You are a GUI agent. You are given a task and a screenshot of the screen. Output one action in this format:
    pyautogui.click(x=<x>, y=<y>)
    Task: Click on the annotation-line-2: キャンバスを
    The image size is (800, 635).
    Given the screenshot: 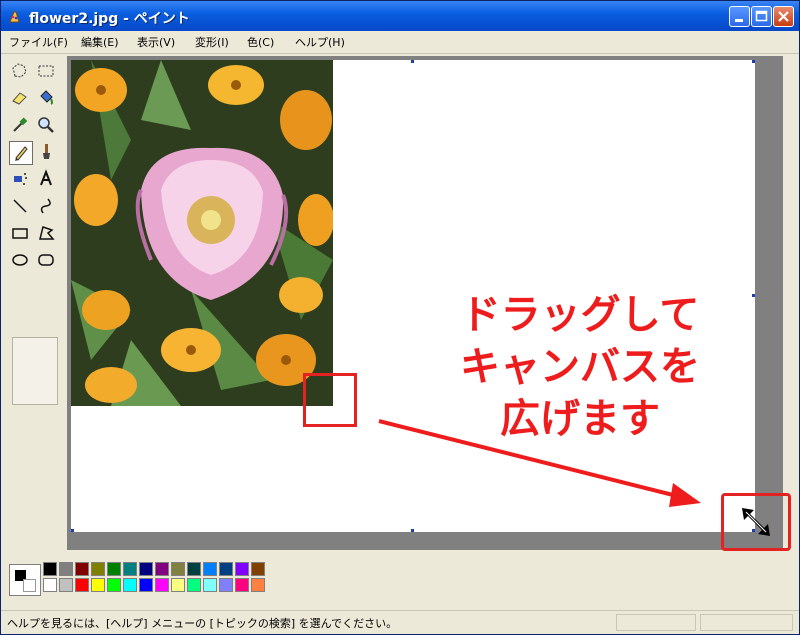 What is the action you would take?
    pyautogui.click(x=580, y=367)
    